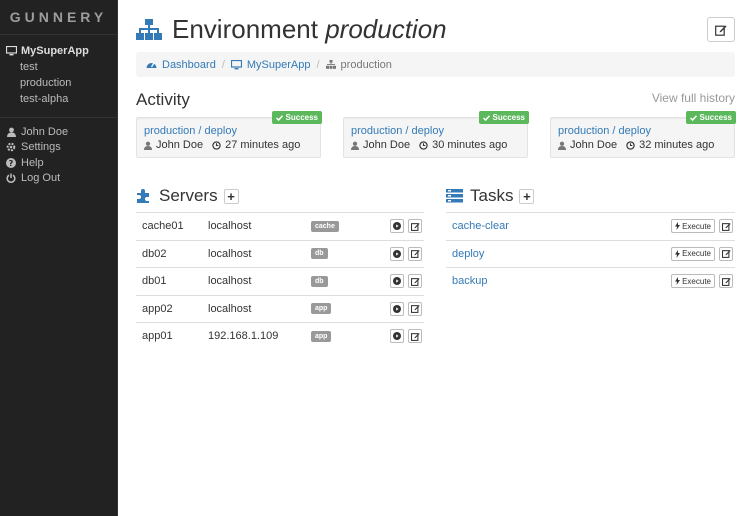  Describe the element at coordinates (11, 51) in the screenshot. I see `monitor-icon` at that location.